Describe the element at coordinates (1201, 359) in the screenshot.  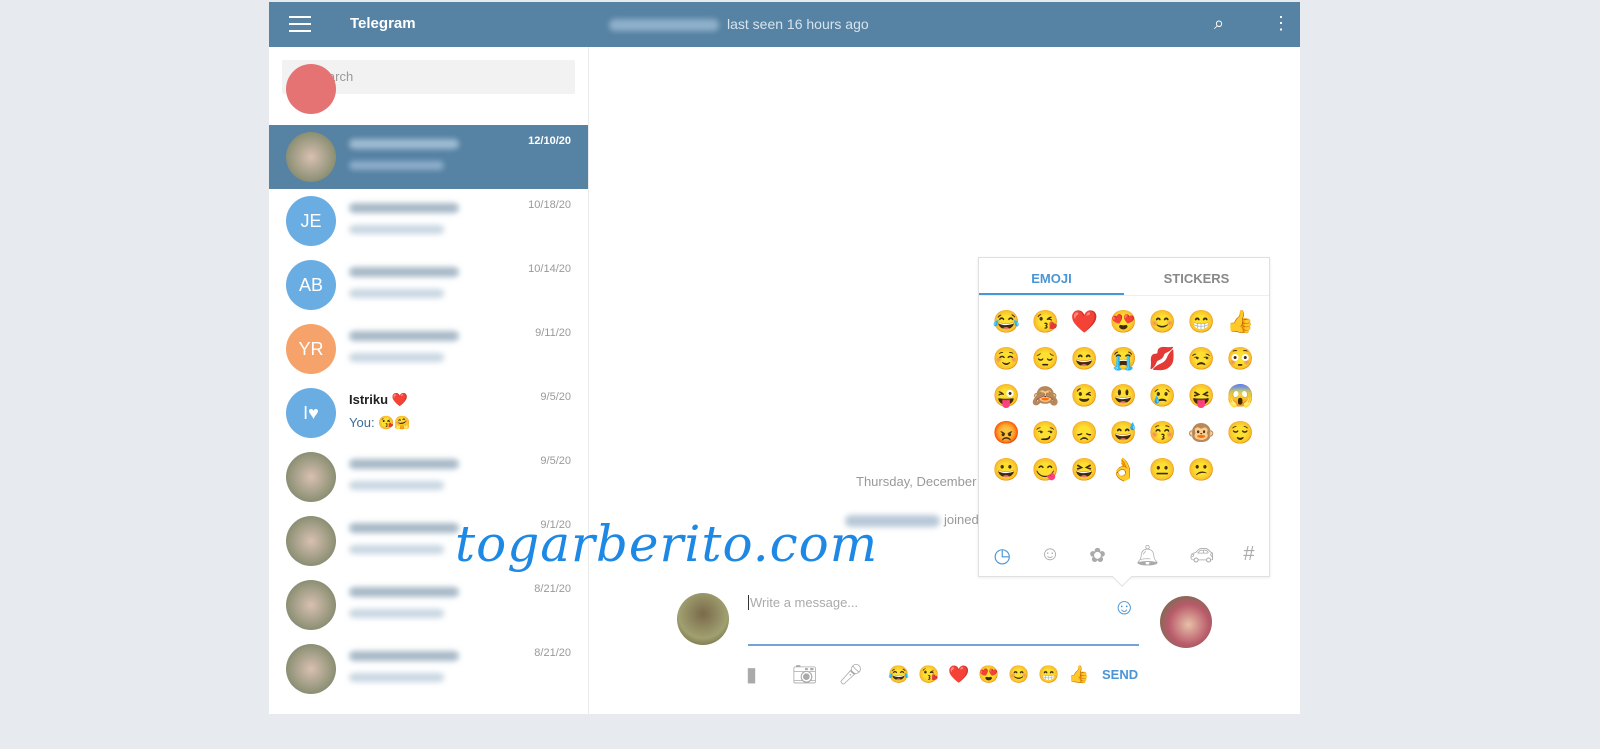
I see `emoji-item: 😒` at that location.